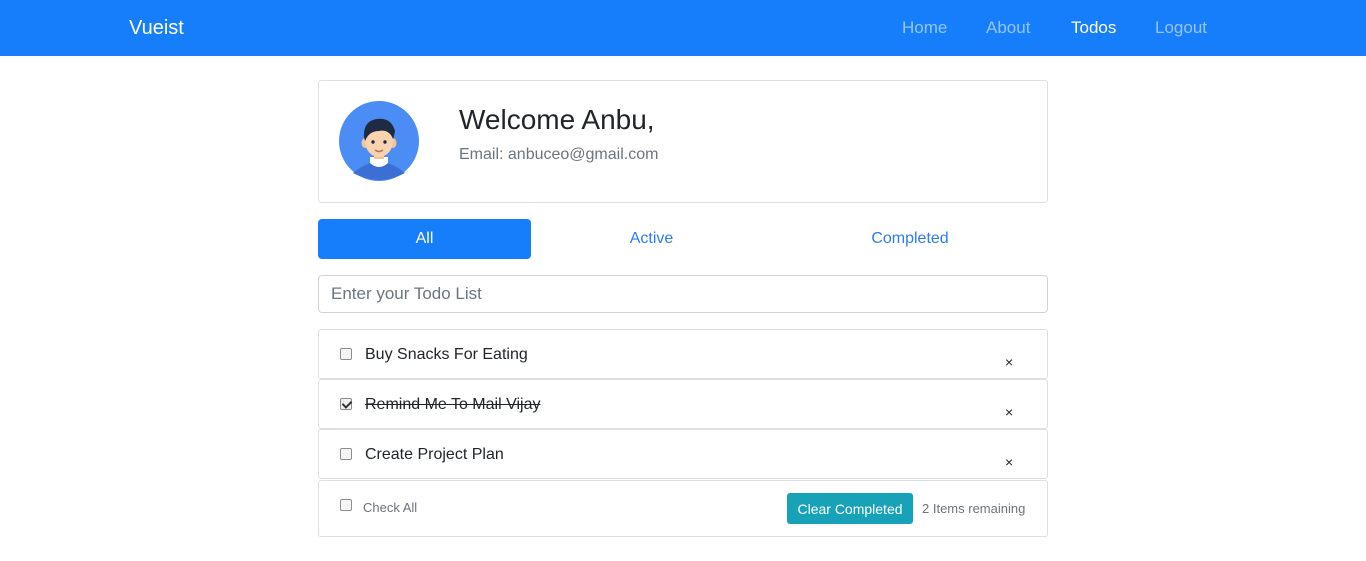 Image resolution: width=1366 pixels, height=561 pixels. Describe the element at coordinates (974, 508) in the screenshot. I see `items-remaining-count: 2 Items remaining` at that location.